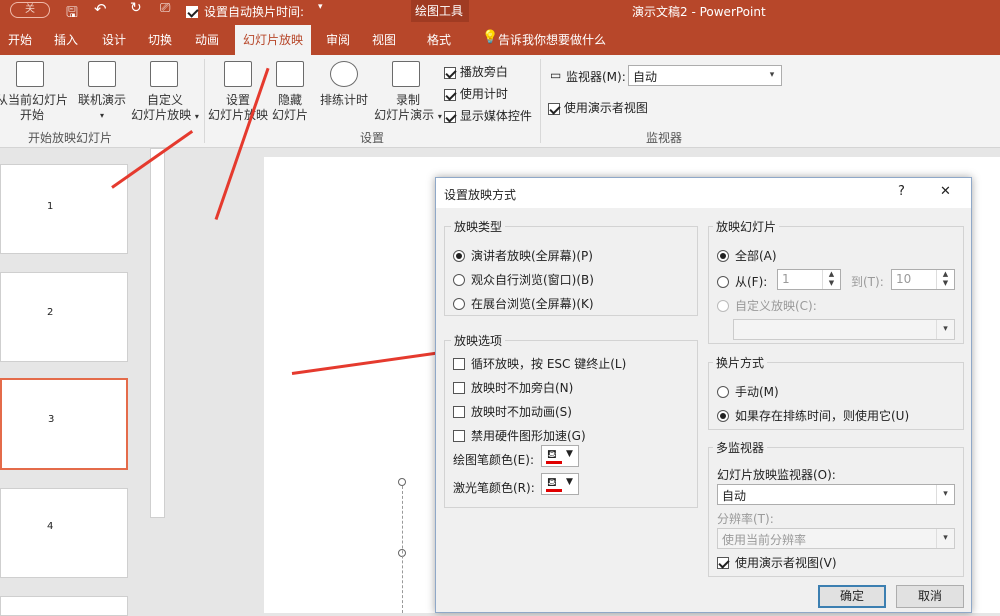 The width and height of the screenshot is (1000, 616). What do you see at coordinates (767, 305) in the screenshot?
I see `custom-show-option: 自定义放映(C):` at bounding box center [767, 305].